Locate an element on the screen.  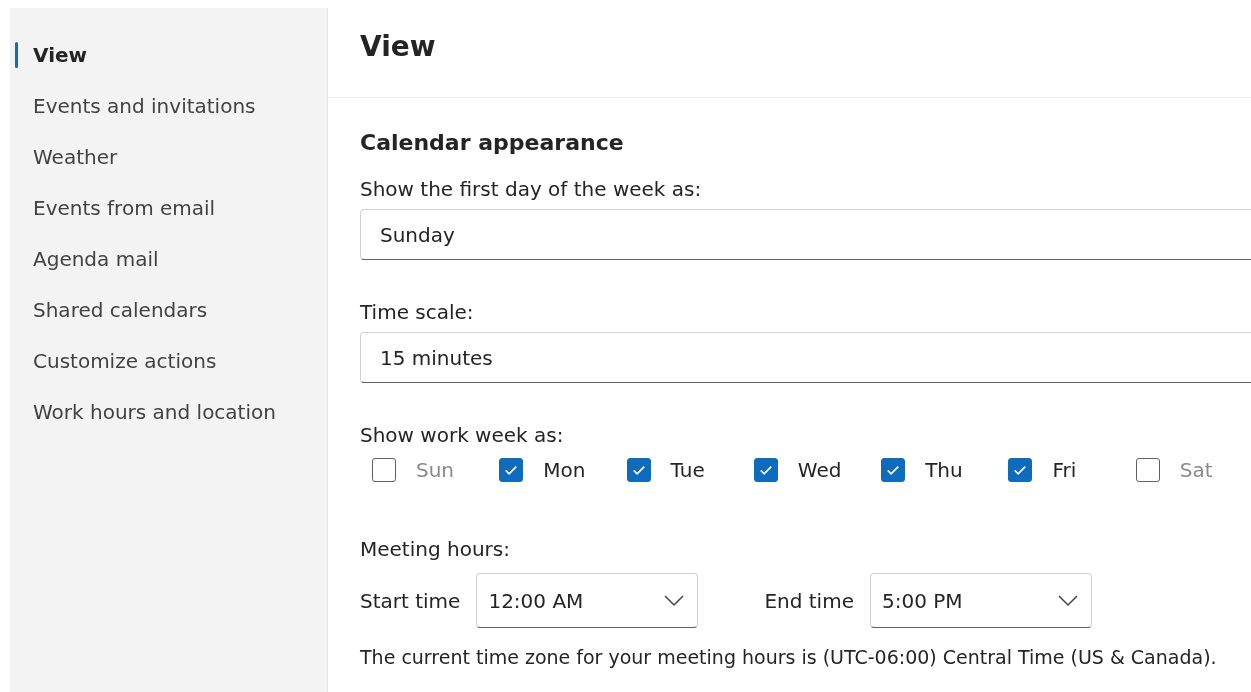
field-label: End time is located at coordinates (809, 600).